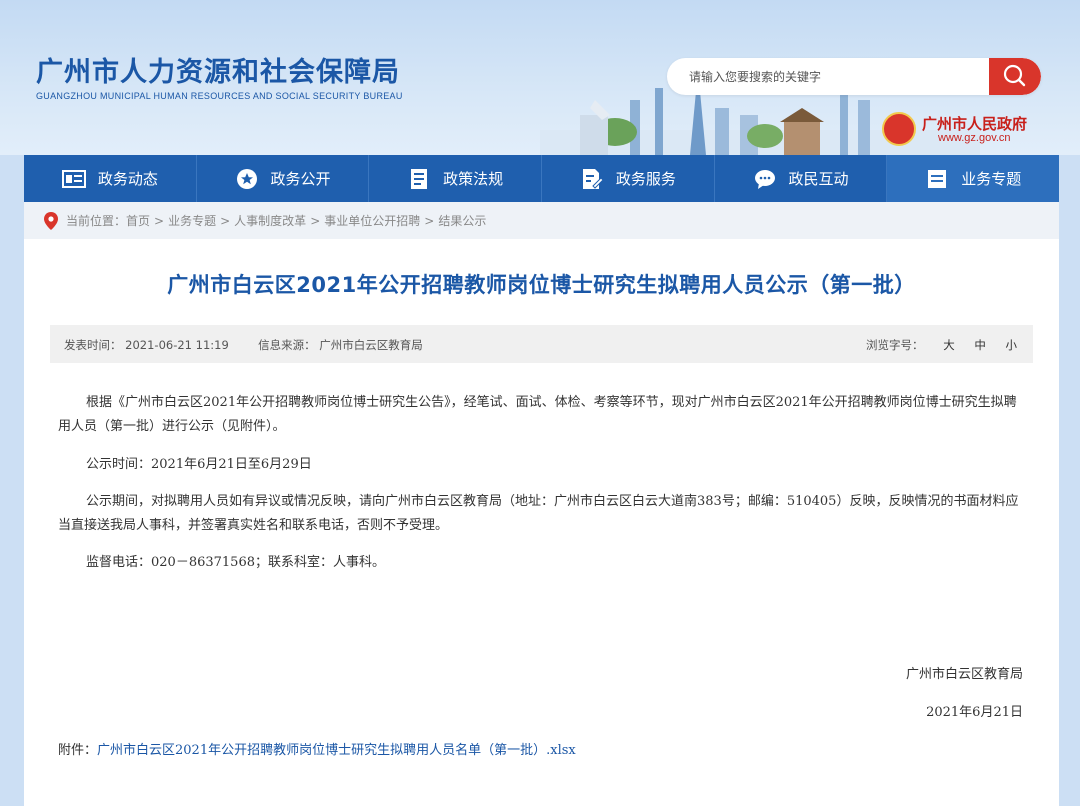 This screenshot has width=1080, height=806. What do you see at coordinates (235, 562) in the screenshot?
I see `article-paragraph: 监督电话：020－86371568；联系科室：人事科。` at bounding box center [235, 562].